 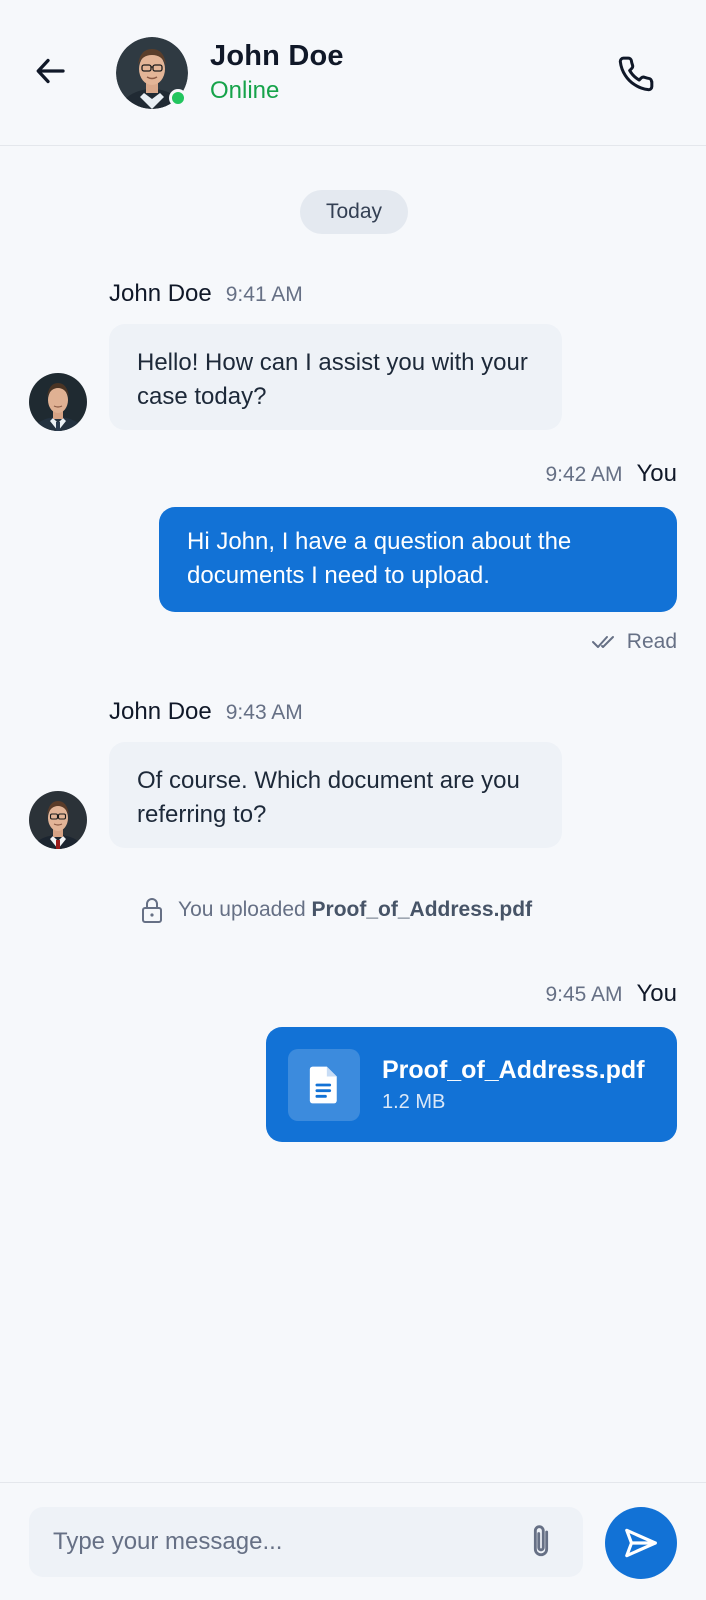 I want to click on paperclip-icon, so click(x=541, y=1541).